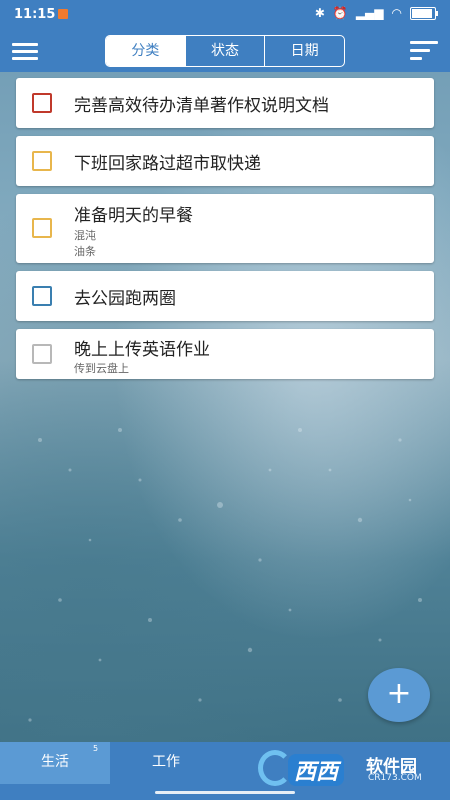 Image resolution: width=450 pixels, height=800 pixels. Describe the element at coordinates (304, 51) in the screenshot. I see `tab-date: 日期` at that location.